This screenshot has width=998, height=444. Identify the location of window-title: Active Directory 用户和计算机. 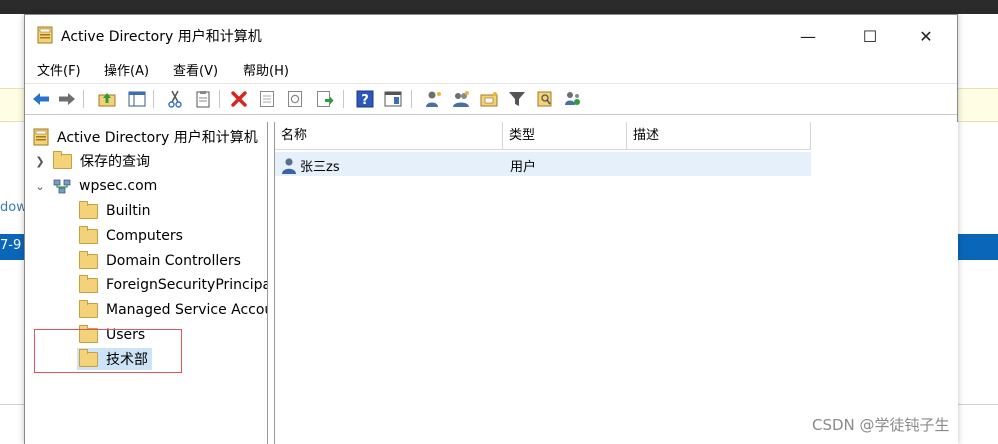
(161, 37).